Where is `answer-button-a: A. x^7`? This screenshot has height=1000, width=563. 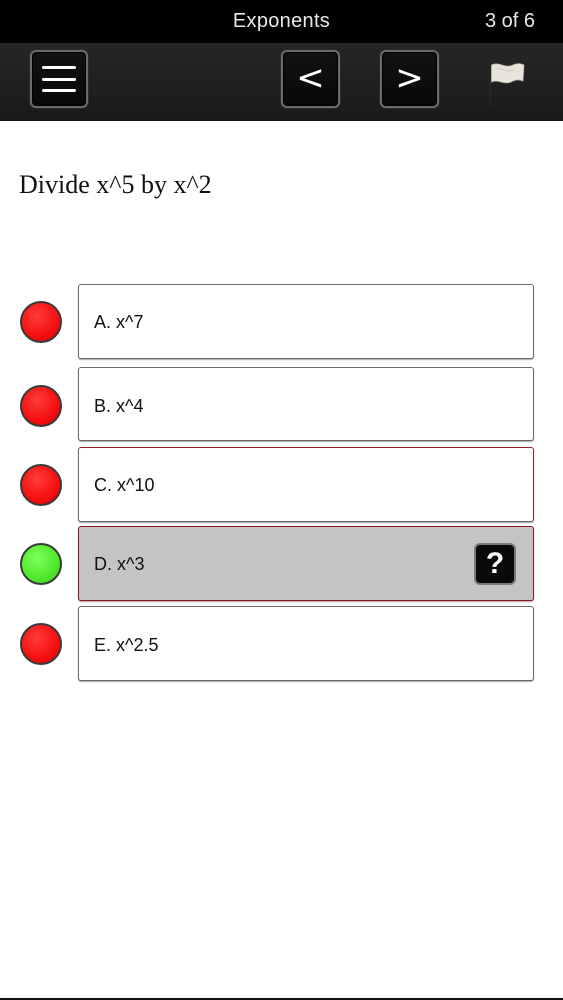
answer-button-a: A. x^7 is located at coordinates (306, 321).